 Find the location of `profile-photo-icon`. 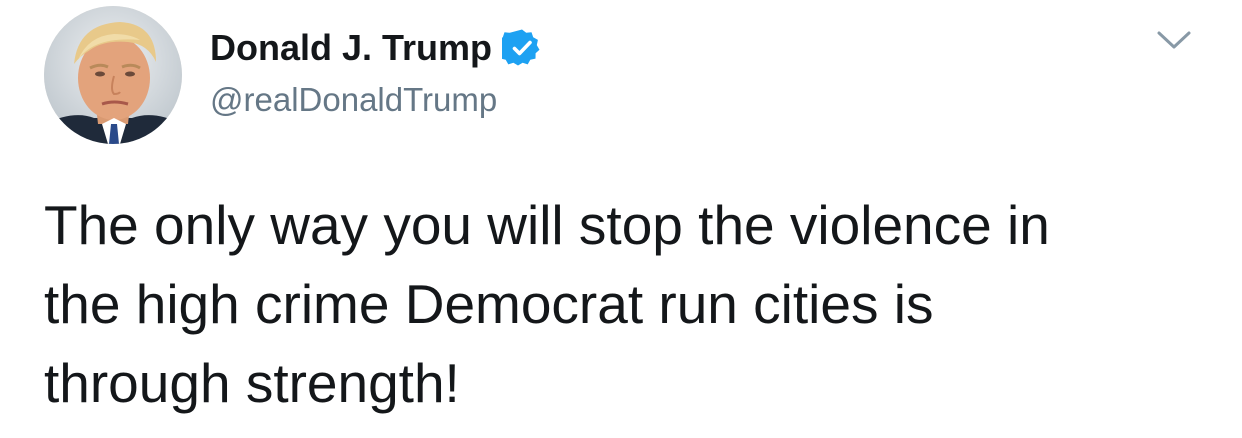

profile-photo-icon is located at coordinates (113, 75).